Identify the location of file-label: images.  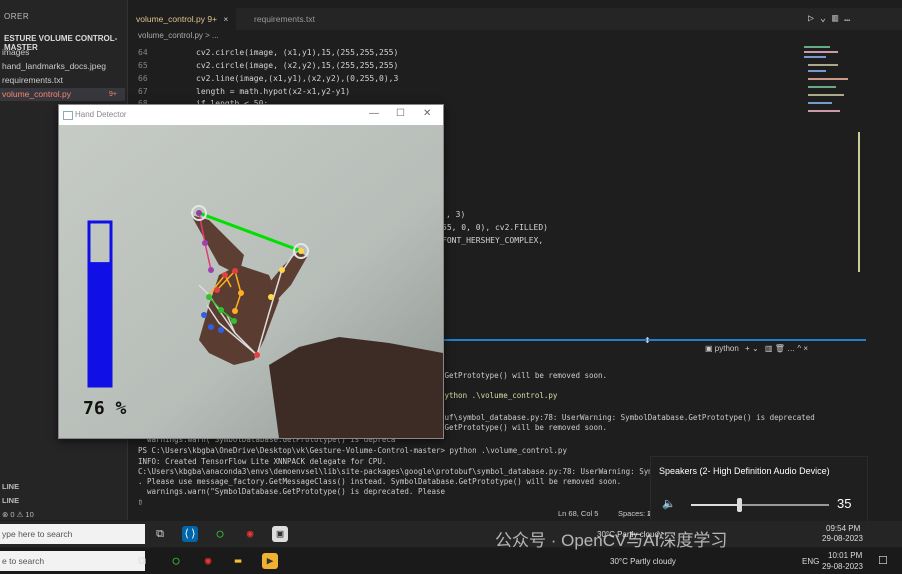
(16, 52).